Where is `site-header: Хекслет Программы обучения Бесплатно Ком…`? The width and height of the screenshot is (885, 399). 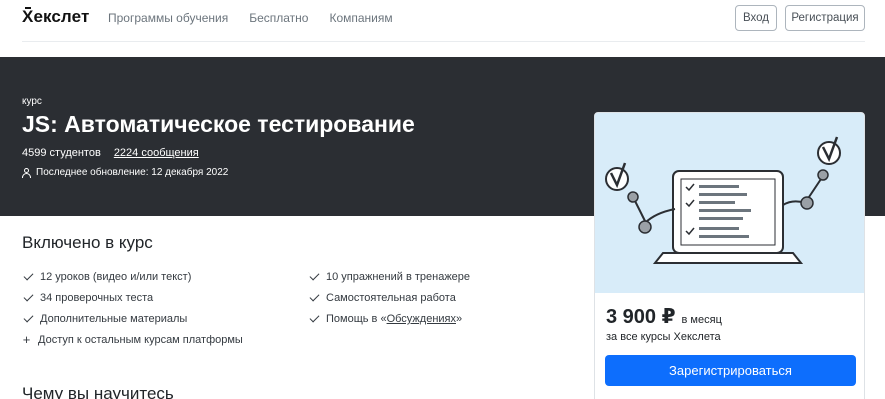
site-header: Хекслет Программы обучения Бесплатно Ком… is located at coordinates (442, 18).